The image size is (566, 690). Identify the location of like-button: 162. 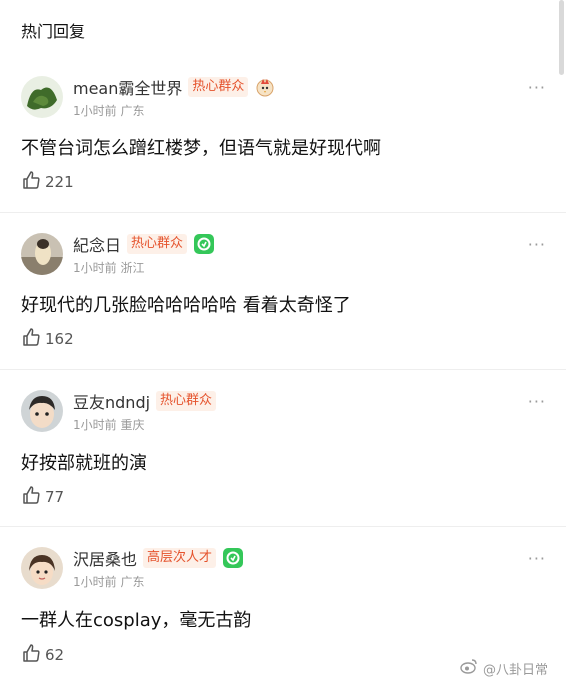
(47, 339).